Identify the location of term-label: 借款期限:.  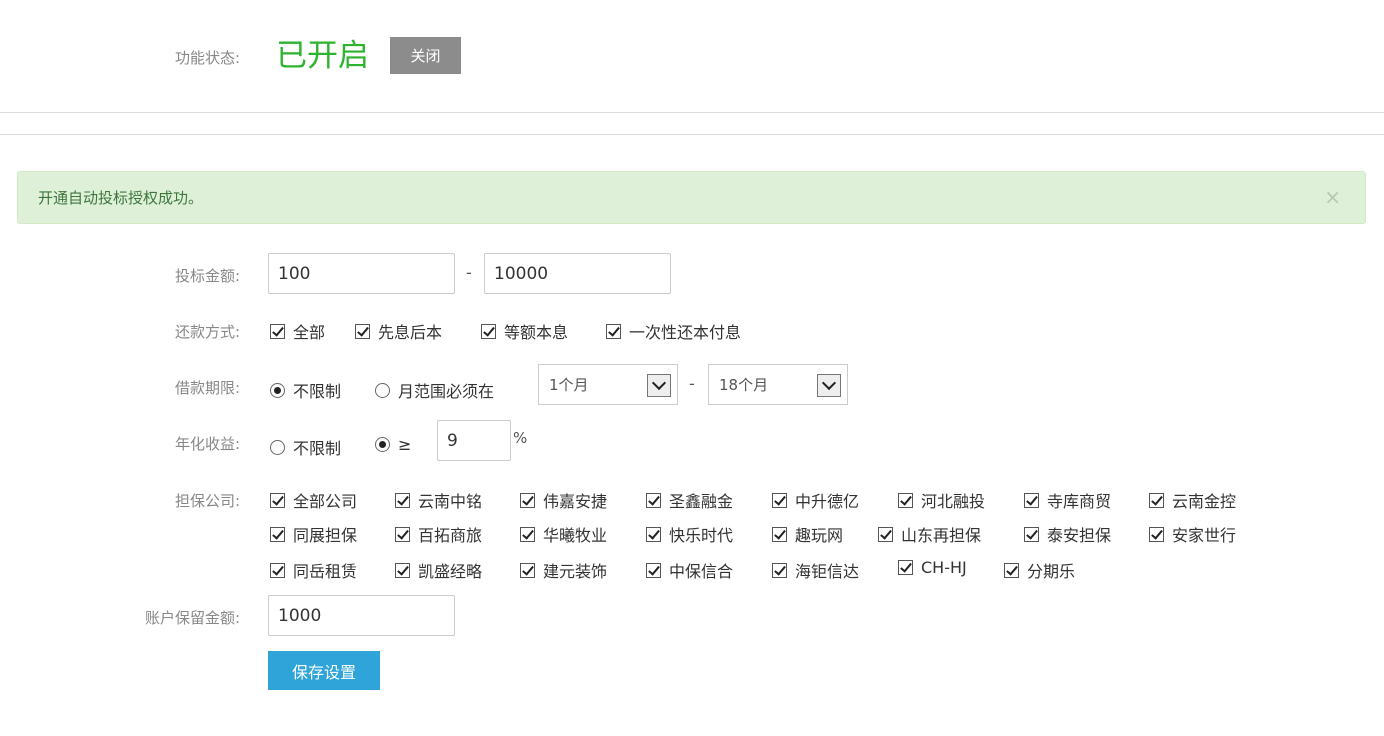
(207, 388).